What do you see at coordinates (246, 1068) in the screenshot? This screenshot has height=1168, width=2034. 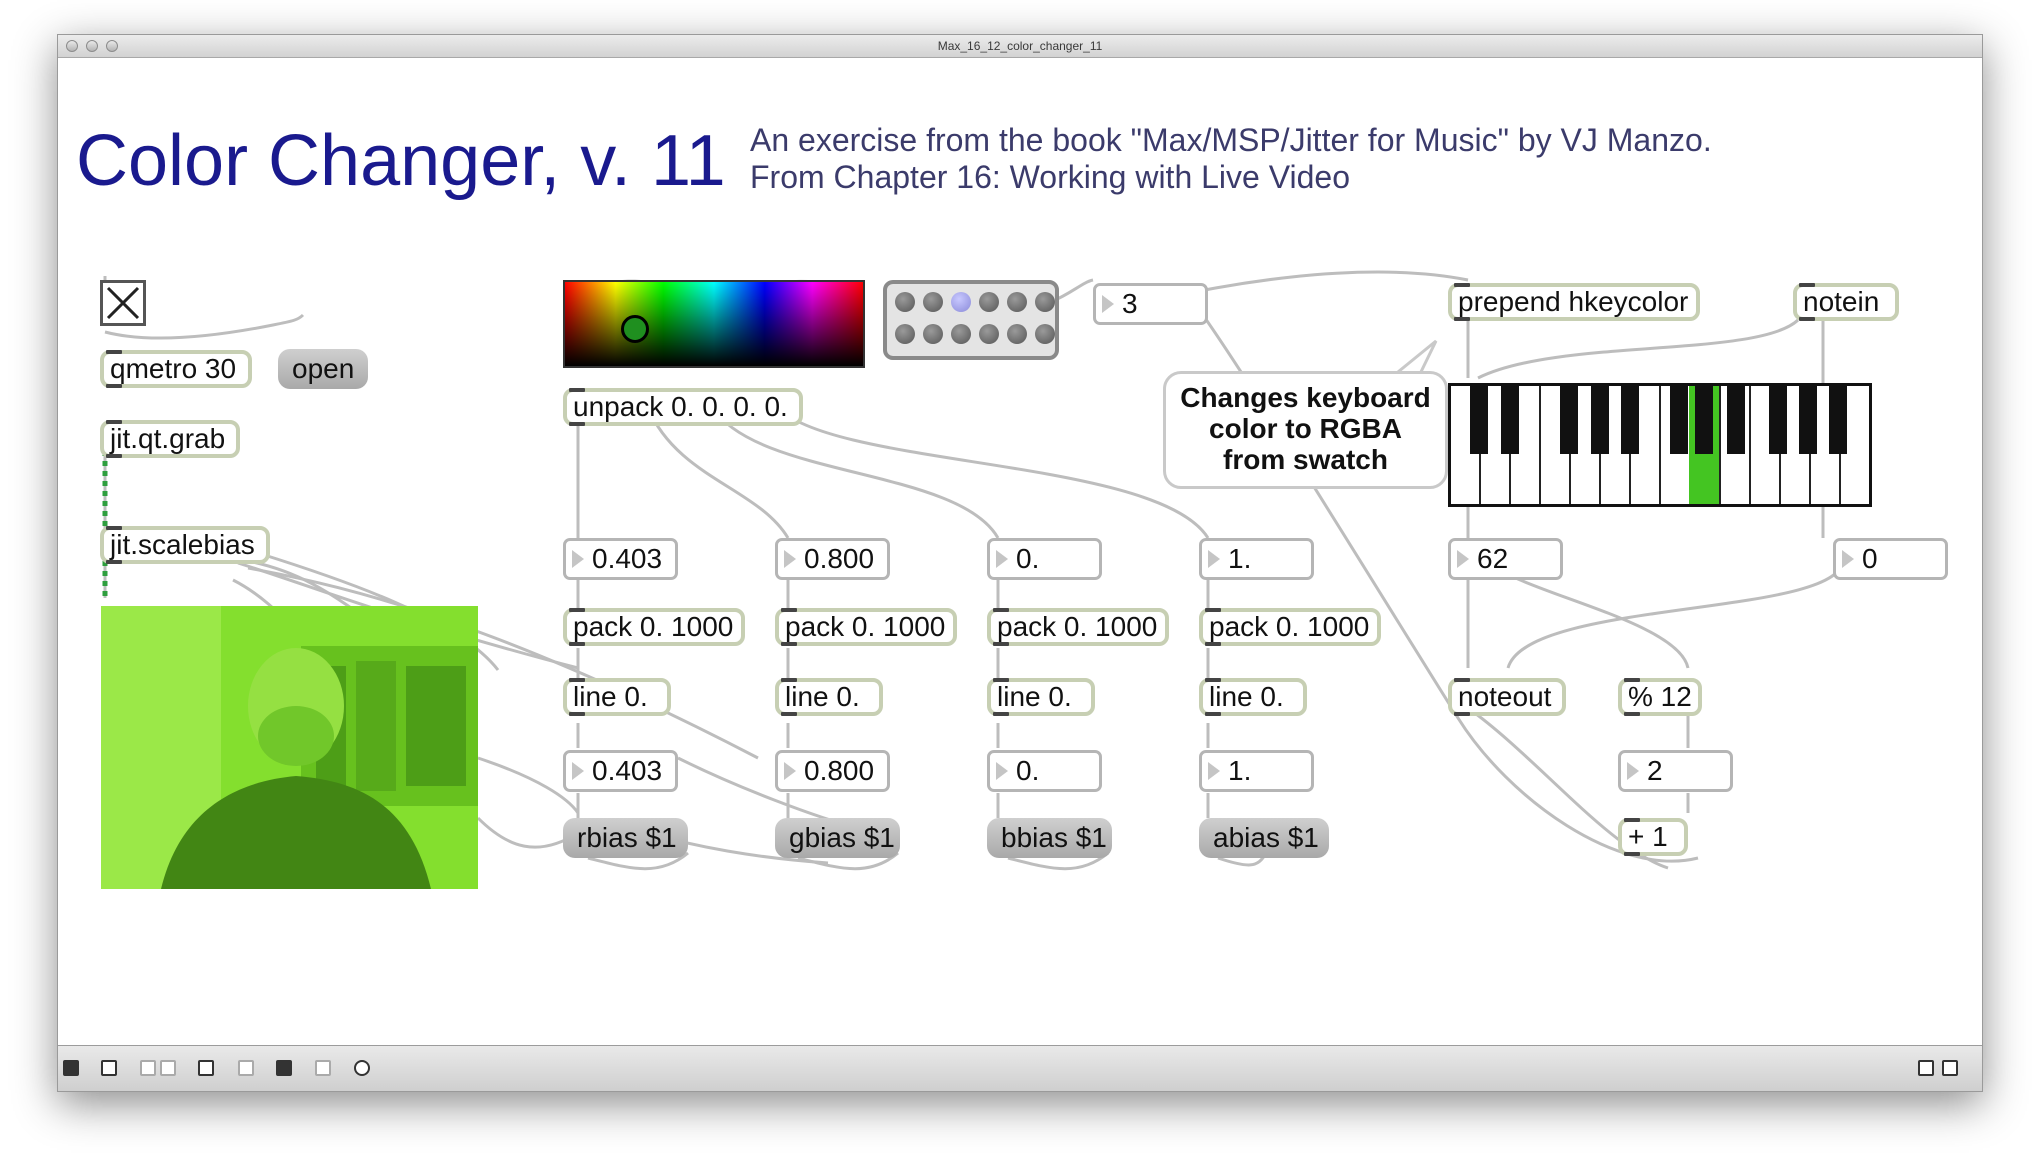 I see `info-icon` at bounding box center [246, 1068].